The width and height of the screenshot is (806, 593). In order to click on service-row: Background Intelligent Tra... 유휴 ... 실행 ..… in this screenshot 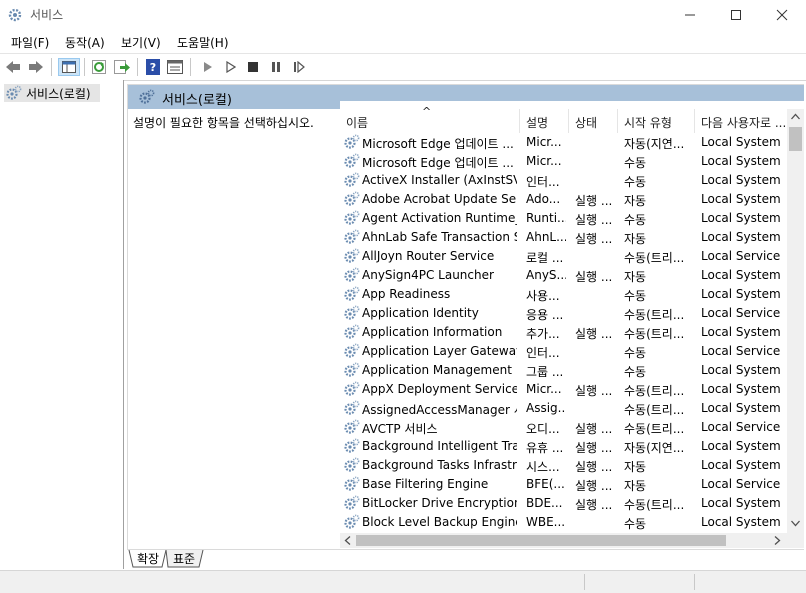, I will do `click(563, 446)`.